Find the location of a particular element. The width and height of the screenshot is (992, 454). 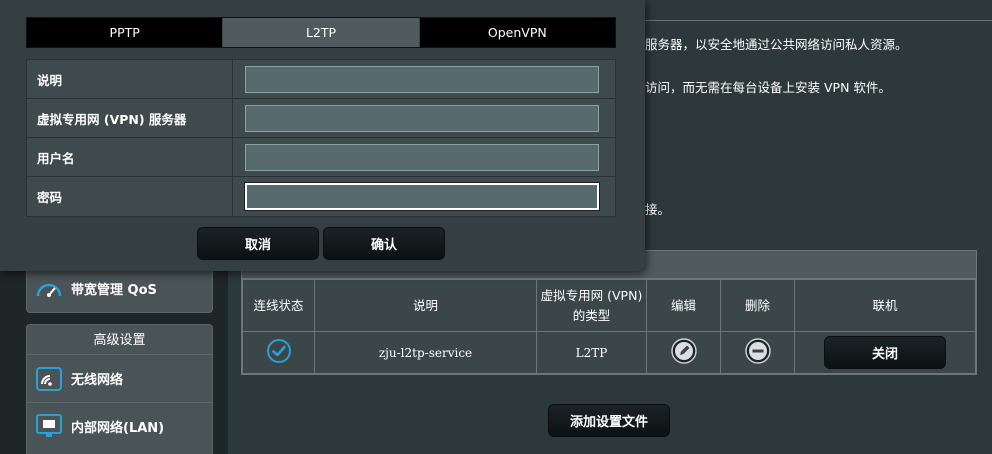

sidebar-item-label: 内部网络(LAN) is located at coordinates (118, 428).